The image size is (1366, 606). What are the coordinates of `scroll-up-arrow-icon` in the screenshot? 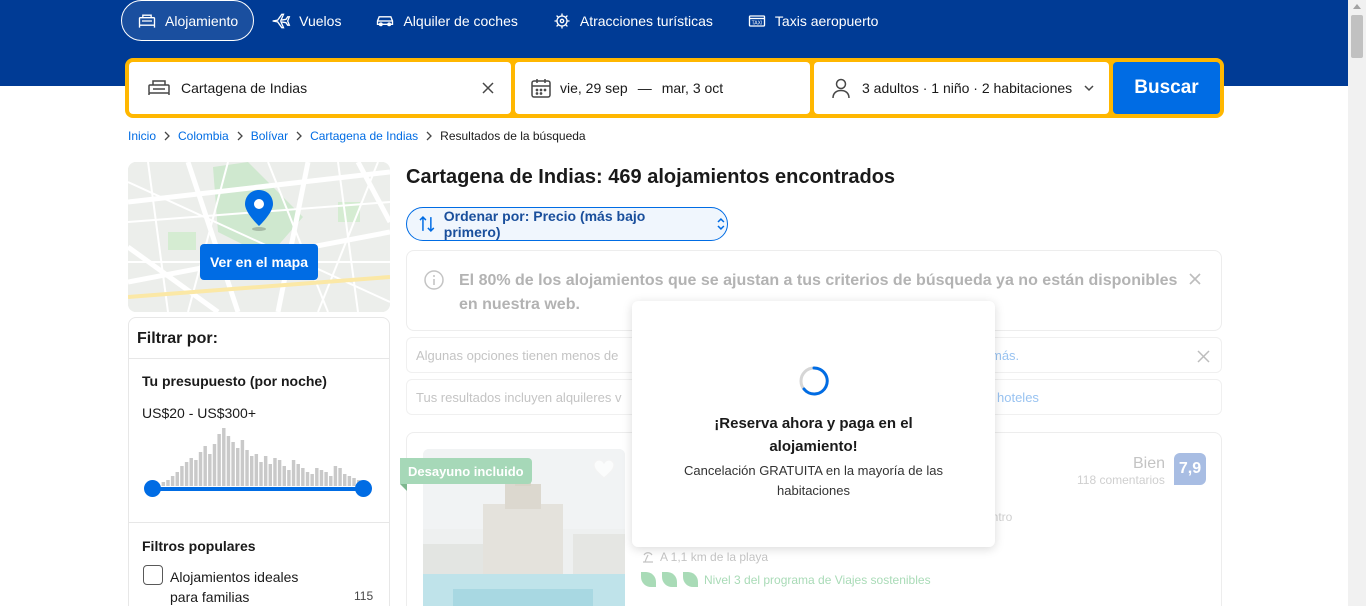 It's located at (1357, 6).